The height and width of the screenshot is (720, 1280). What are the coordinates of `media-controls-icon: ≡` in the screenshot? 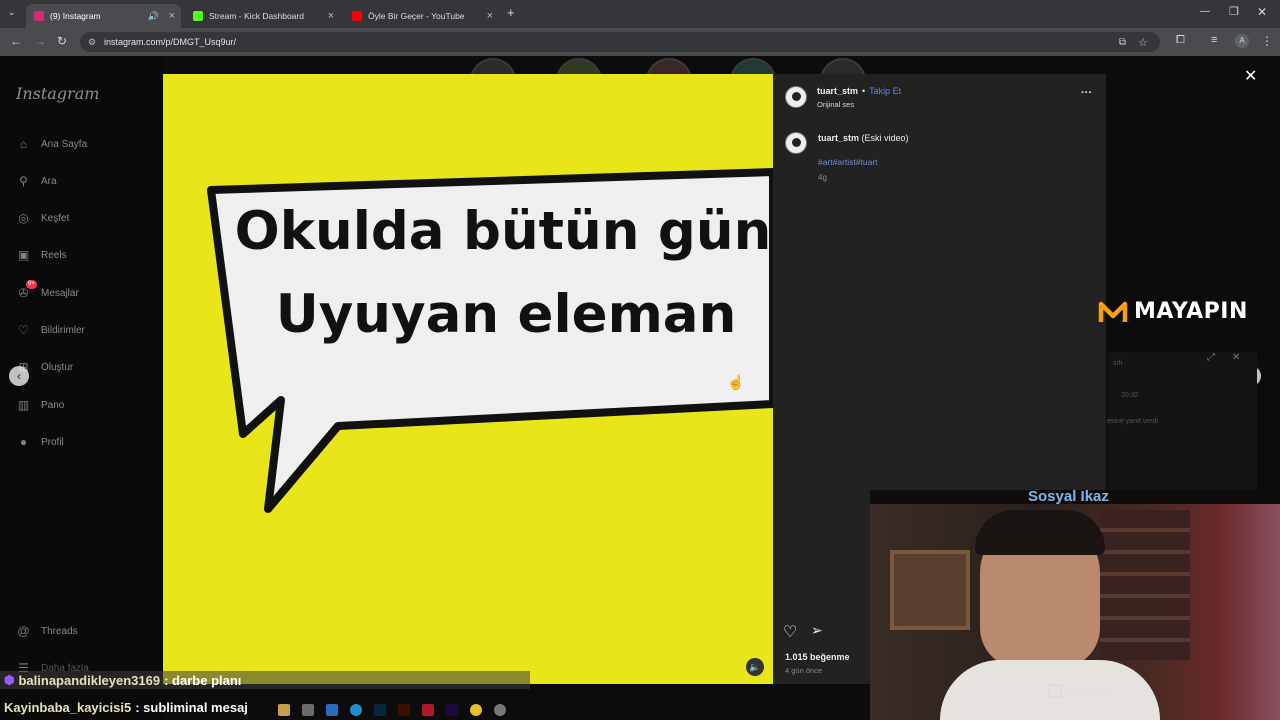 It's located at (1214, 40).